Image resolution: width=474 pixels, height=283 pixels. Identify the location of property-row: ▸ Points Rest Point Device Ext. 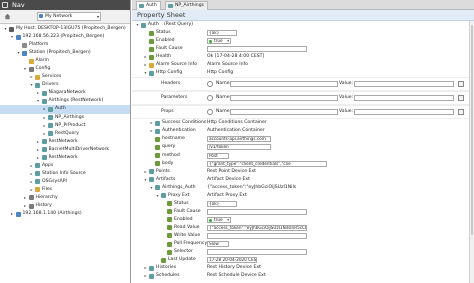
(300, 172).